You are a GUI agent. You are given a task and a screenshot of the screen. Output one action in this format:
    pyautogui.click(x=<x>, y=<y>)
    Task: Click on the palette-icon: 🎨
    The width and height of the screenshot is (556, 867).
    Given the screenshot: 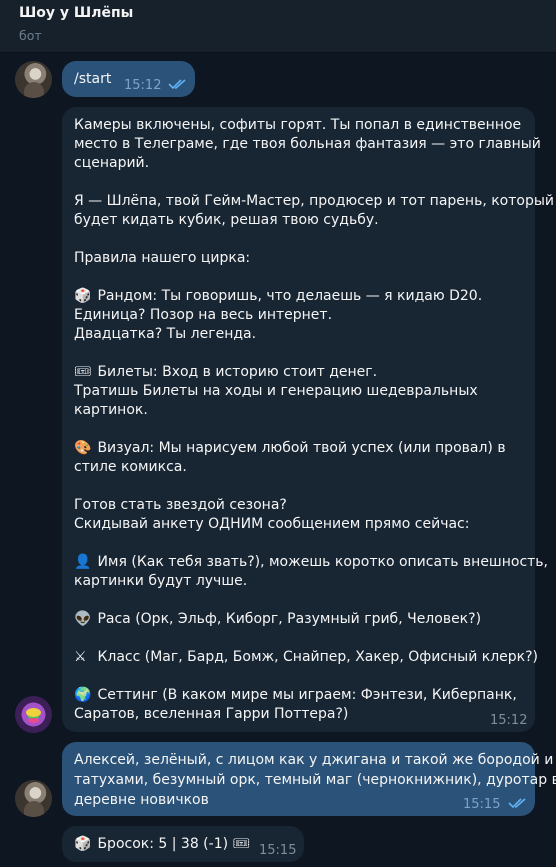 What is the action you would take?
    pyautogui.click(x=83, y=448)
    